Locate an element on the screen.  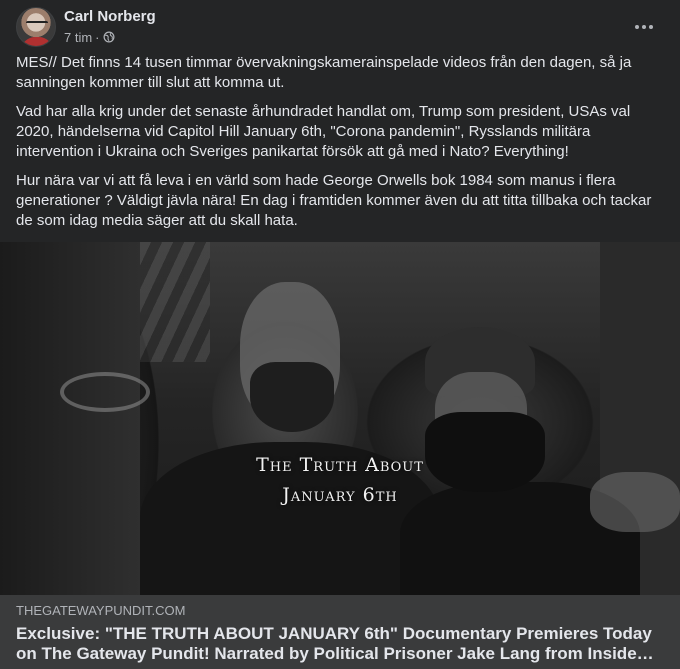
link-domain: THEGATEWAYPUNDIT.COM is located at coordinates (101, 610).